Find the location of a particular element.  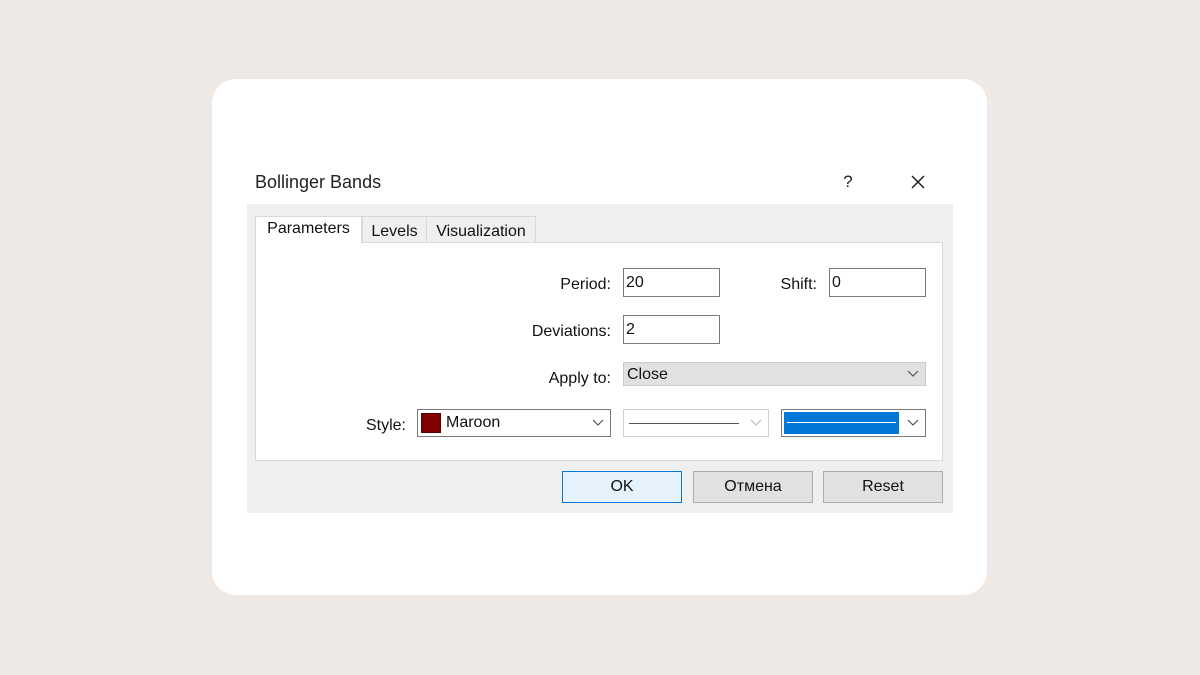

deviations-label: Deviations: is located at coordinates (571, 331).